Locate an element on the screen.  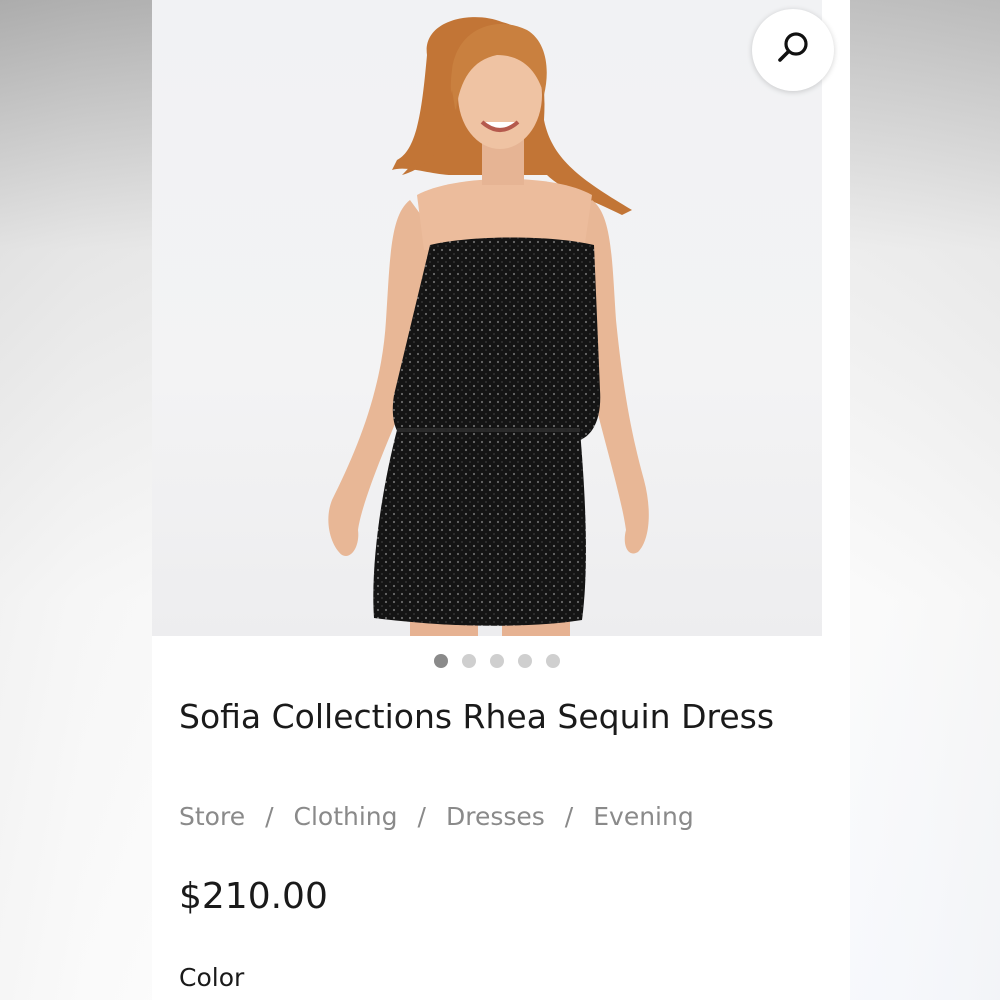
breadcrumb-item-clothing: Clothing is located at coordinates (346, 816).